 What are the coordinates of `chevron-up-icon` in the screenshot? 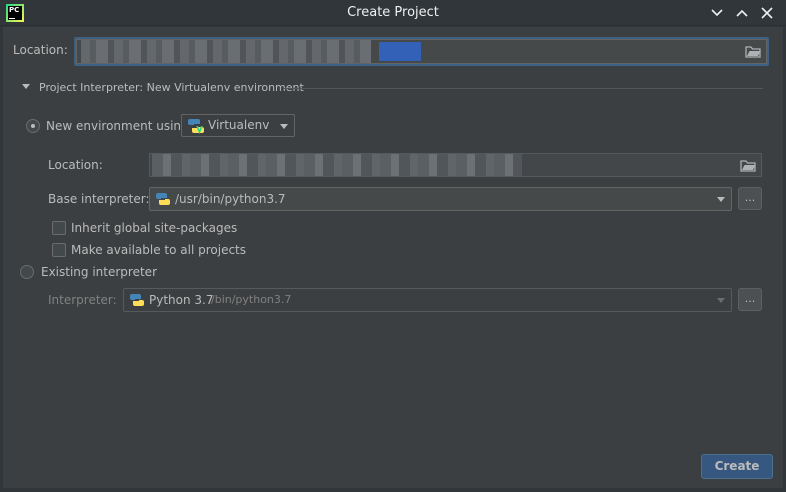 It's located at (742, 13).